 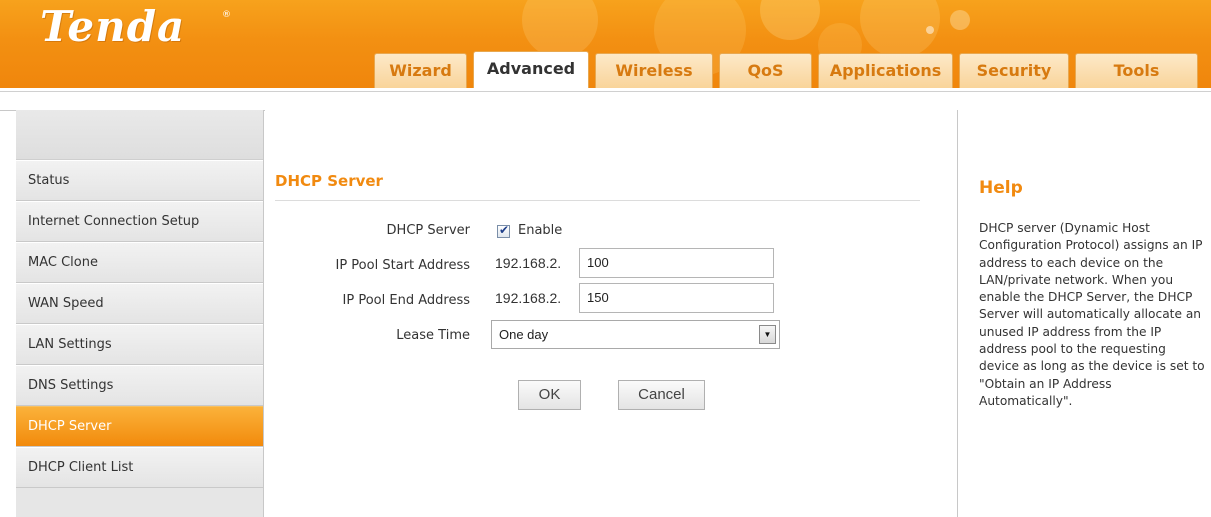 I want to click on pool-end-prefix: 192.168.2., so click(x=528, y=298).